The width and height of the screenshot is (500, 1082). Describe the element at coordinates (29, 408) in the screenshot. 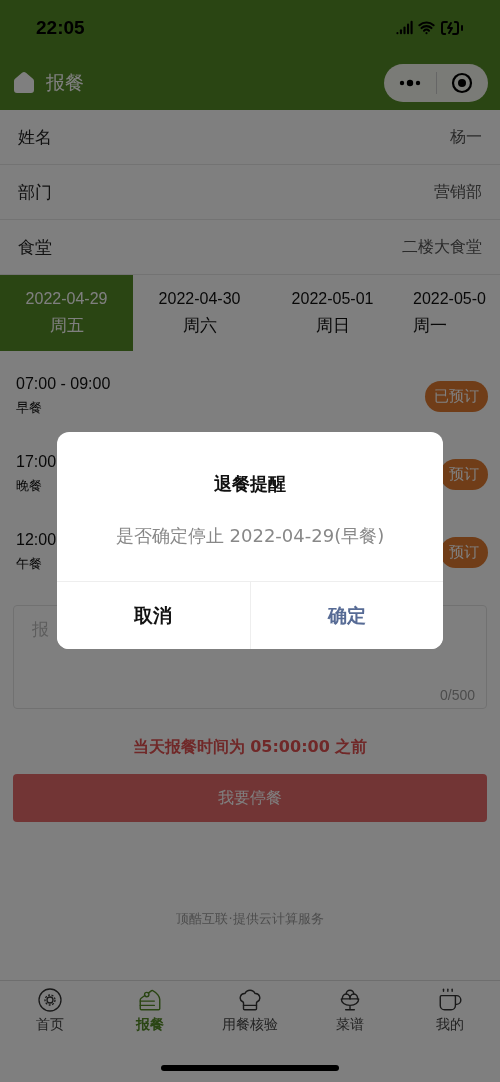

I see `meal-name: 早餐` at that location.